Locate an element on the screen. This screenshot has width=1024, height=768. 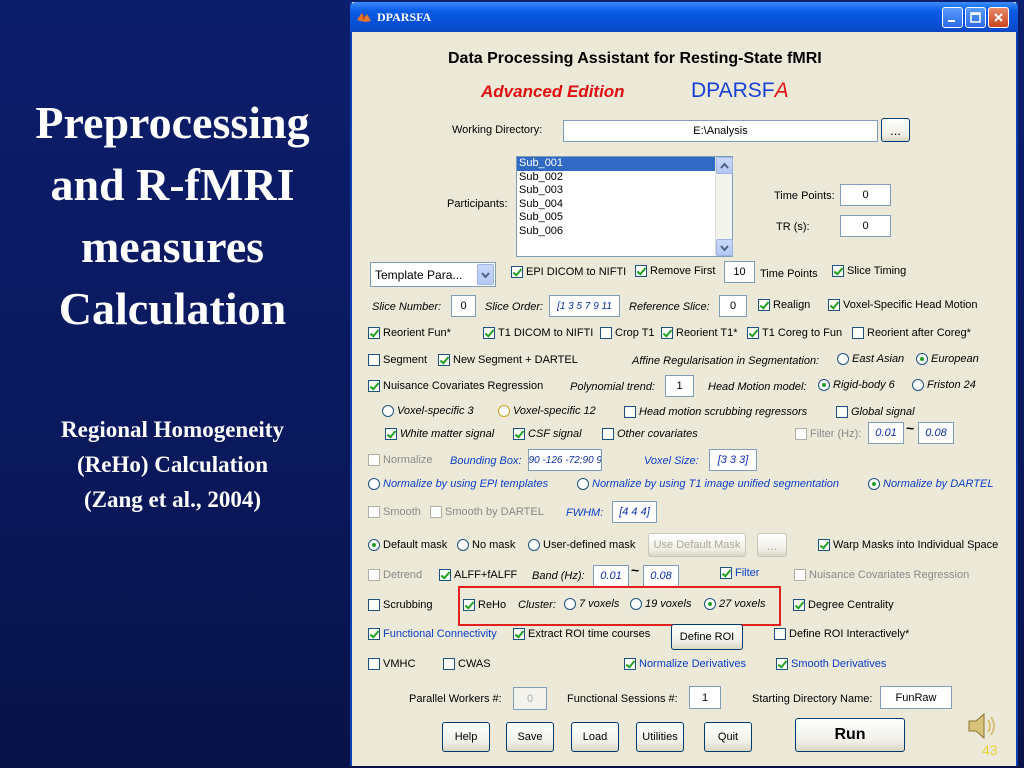
filter-checkbox: Filter is located at coordinates (739, 573).